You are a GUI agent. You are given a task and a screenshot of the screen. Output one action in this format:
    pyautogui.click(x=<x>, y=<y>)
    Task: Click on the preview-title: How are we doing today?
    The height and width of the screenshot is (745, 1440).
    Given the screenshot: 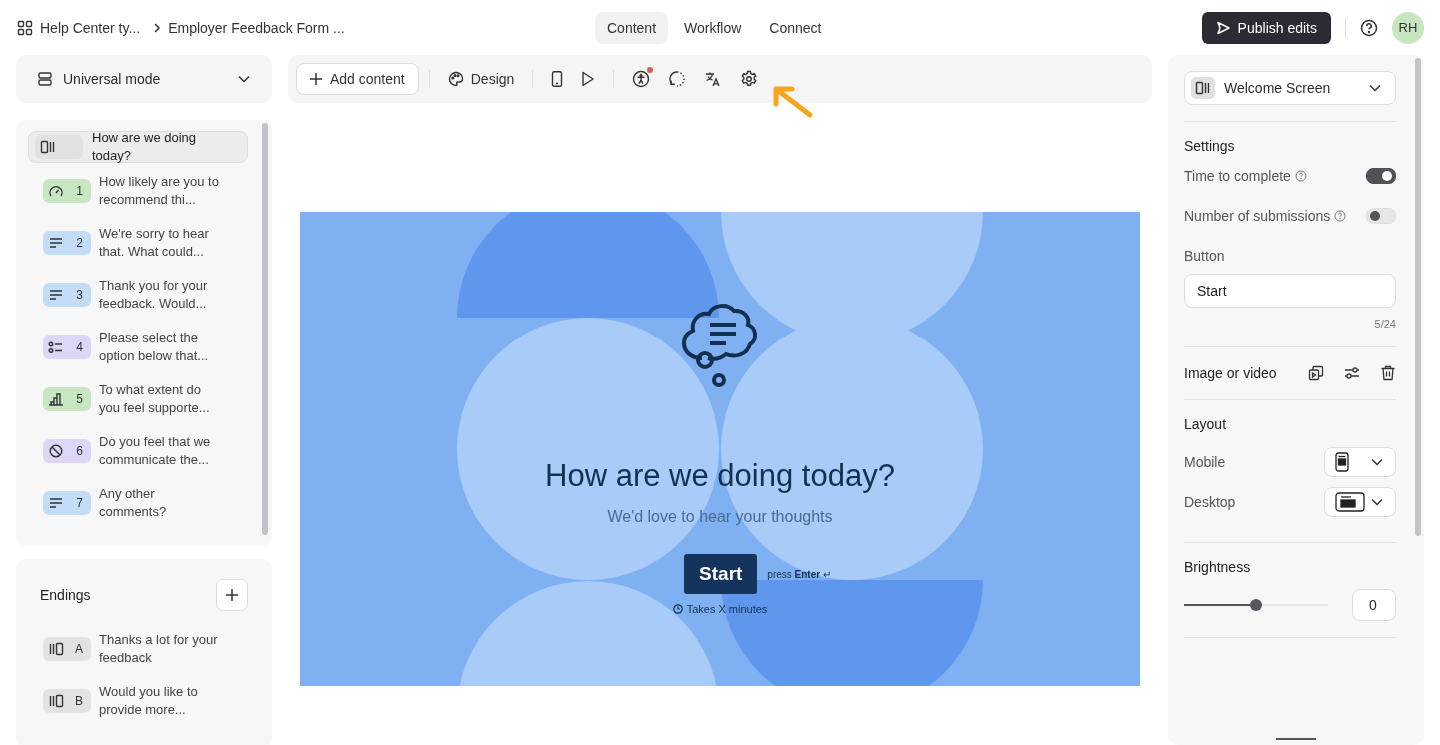 What is the action you would take?
    pyautogui.click(x=720, y=476)
    